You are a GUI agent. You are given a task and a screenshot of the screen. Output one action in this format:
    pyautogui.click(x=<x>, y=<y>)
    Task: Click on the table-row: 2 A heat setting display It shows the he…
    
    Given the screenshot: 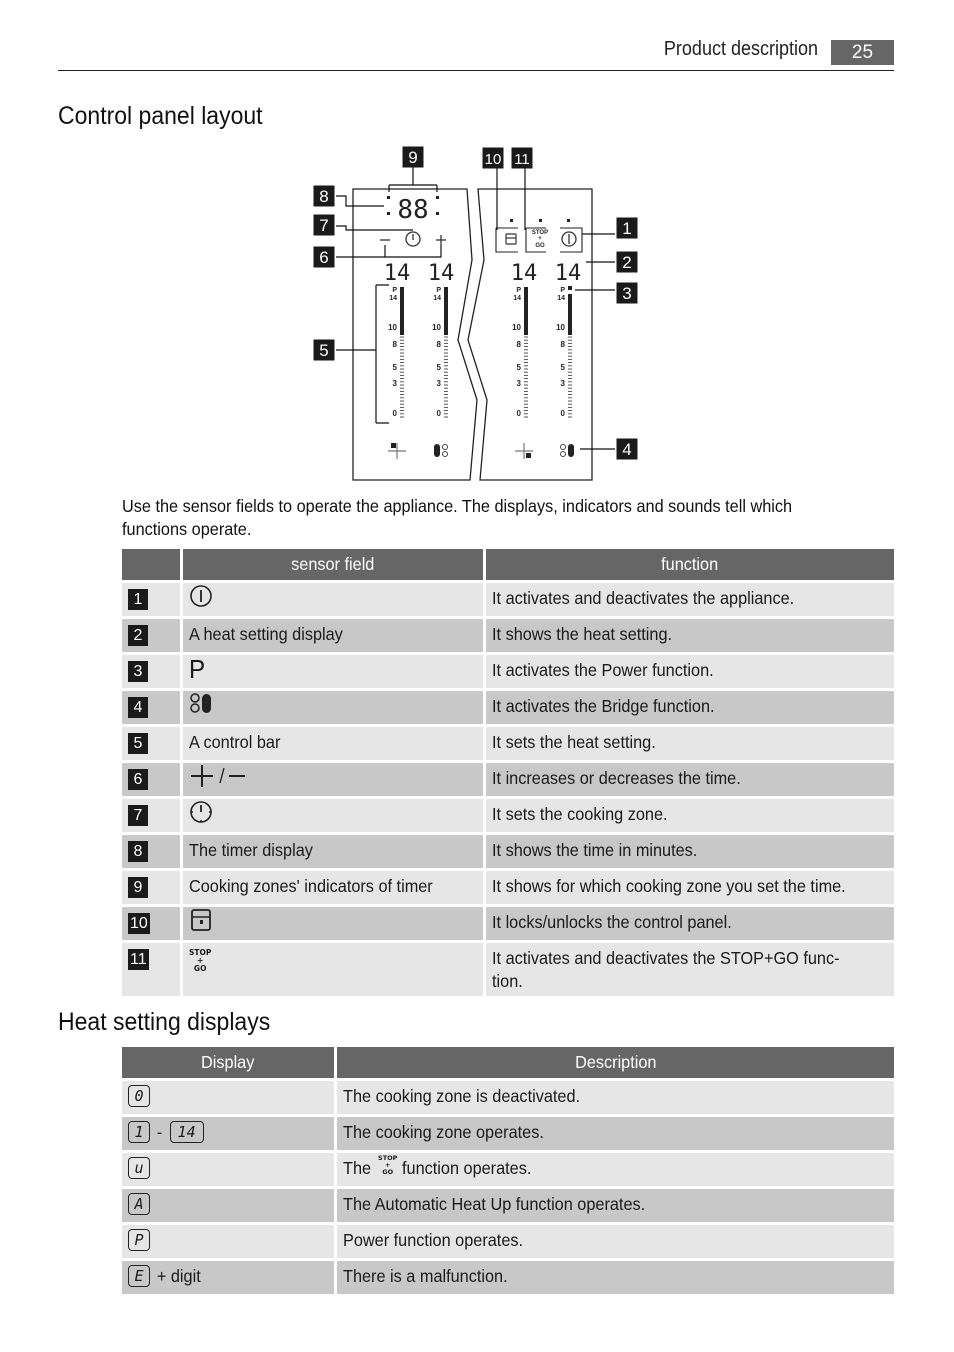 What is the action you would take?
    pyautogui.click(x=508, y=635)
    